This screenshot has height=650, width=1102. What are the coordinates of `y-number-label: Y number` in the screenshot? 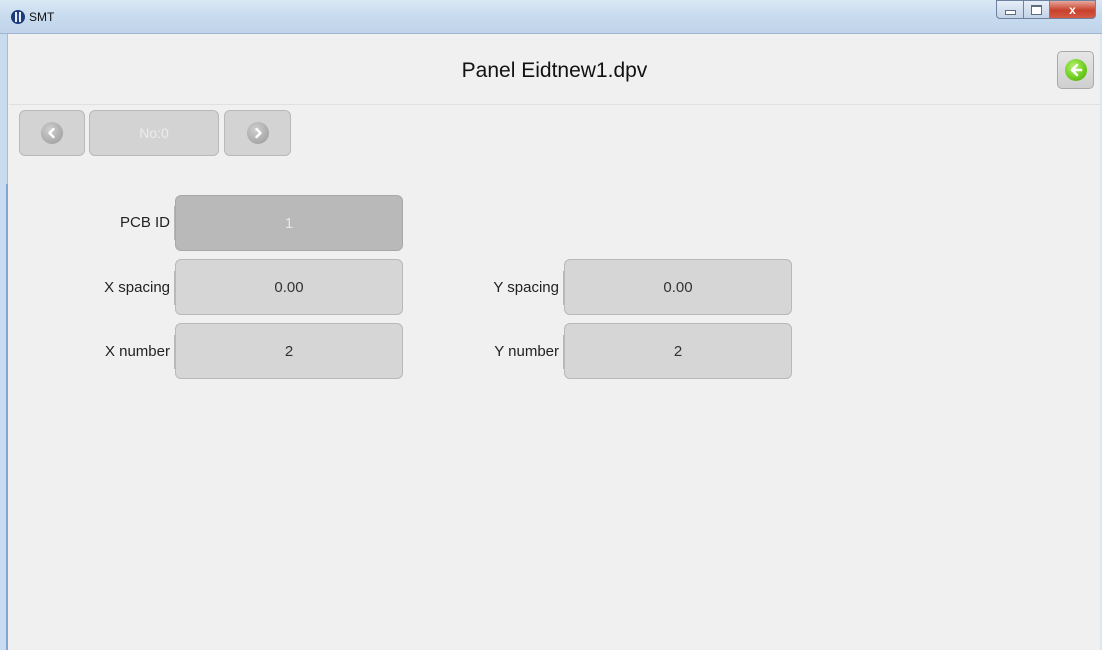 It's located at (507, 352).